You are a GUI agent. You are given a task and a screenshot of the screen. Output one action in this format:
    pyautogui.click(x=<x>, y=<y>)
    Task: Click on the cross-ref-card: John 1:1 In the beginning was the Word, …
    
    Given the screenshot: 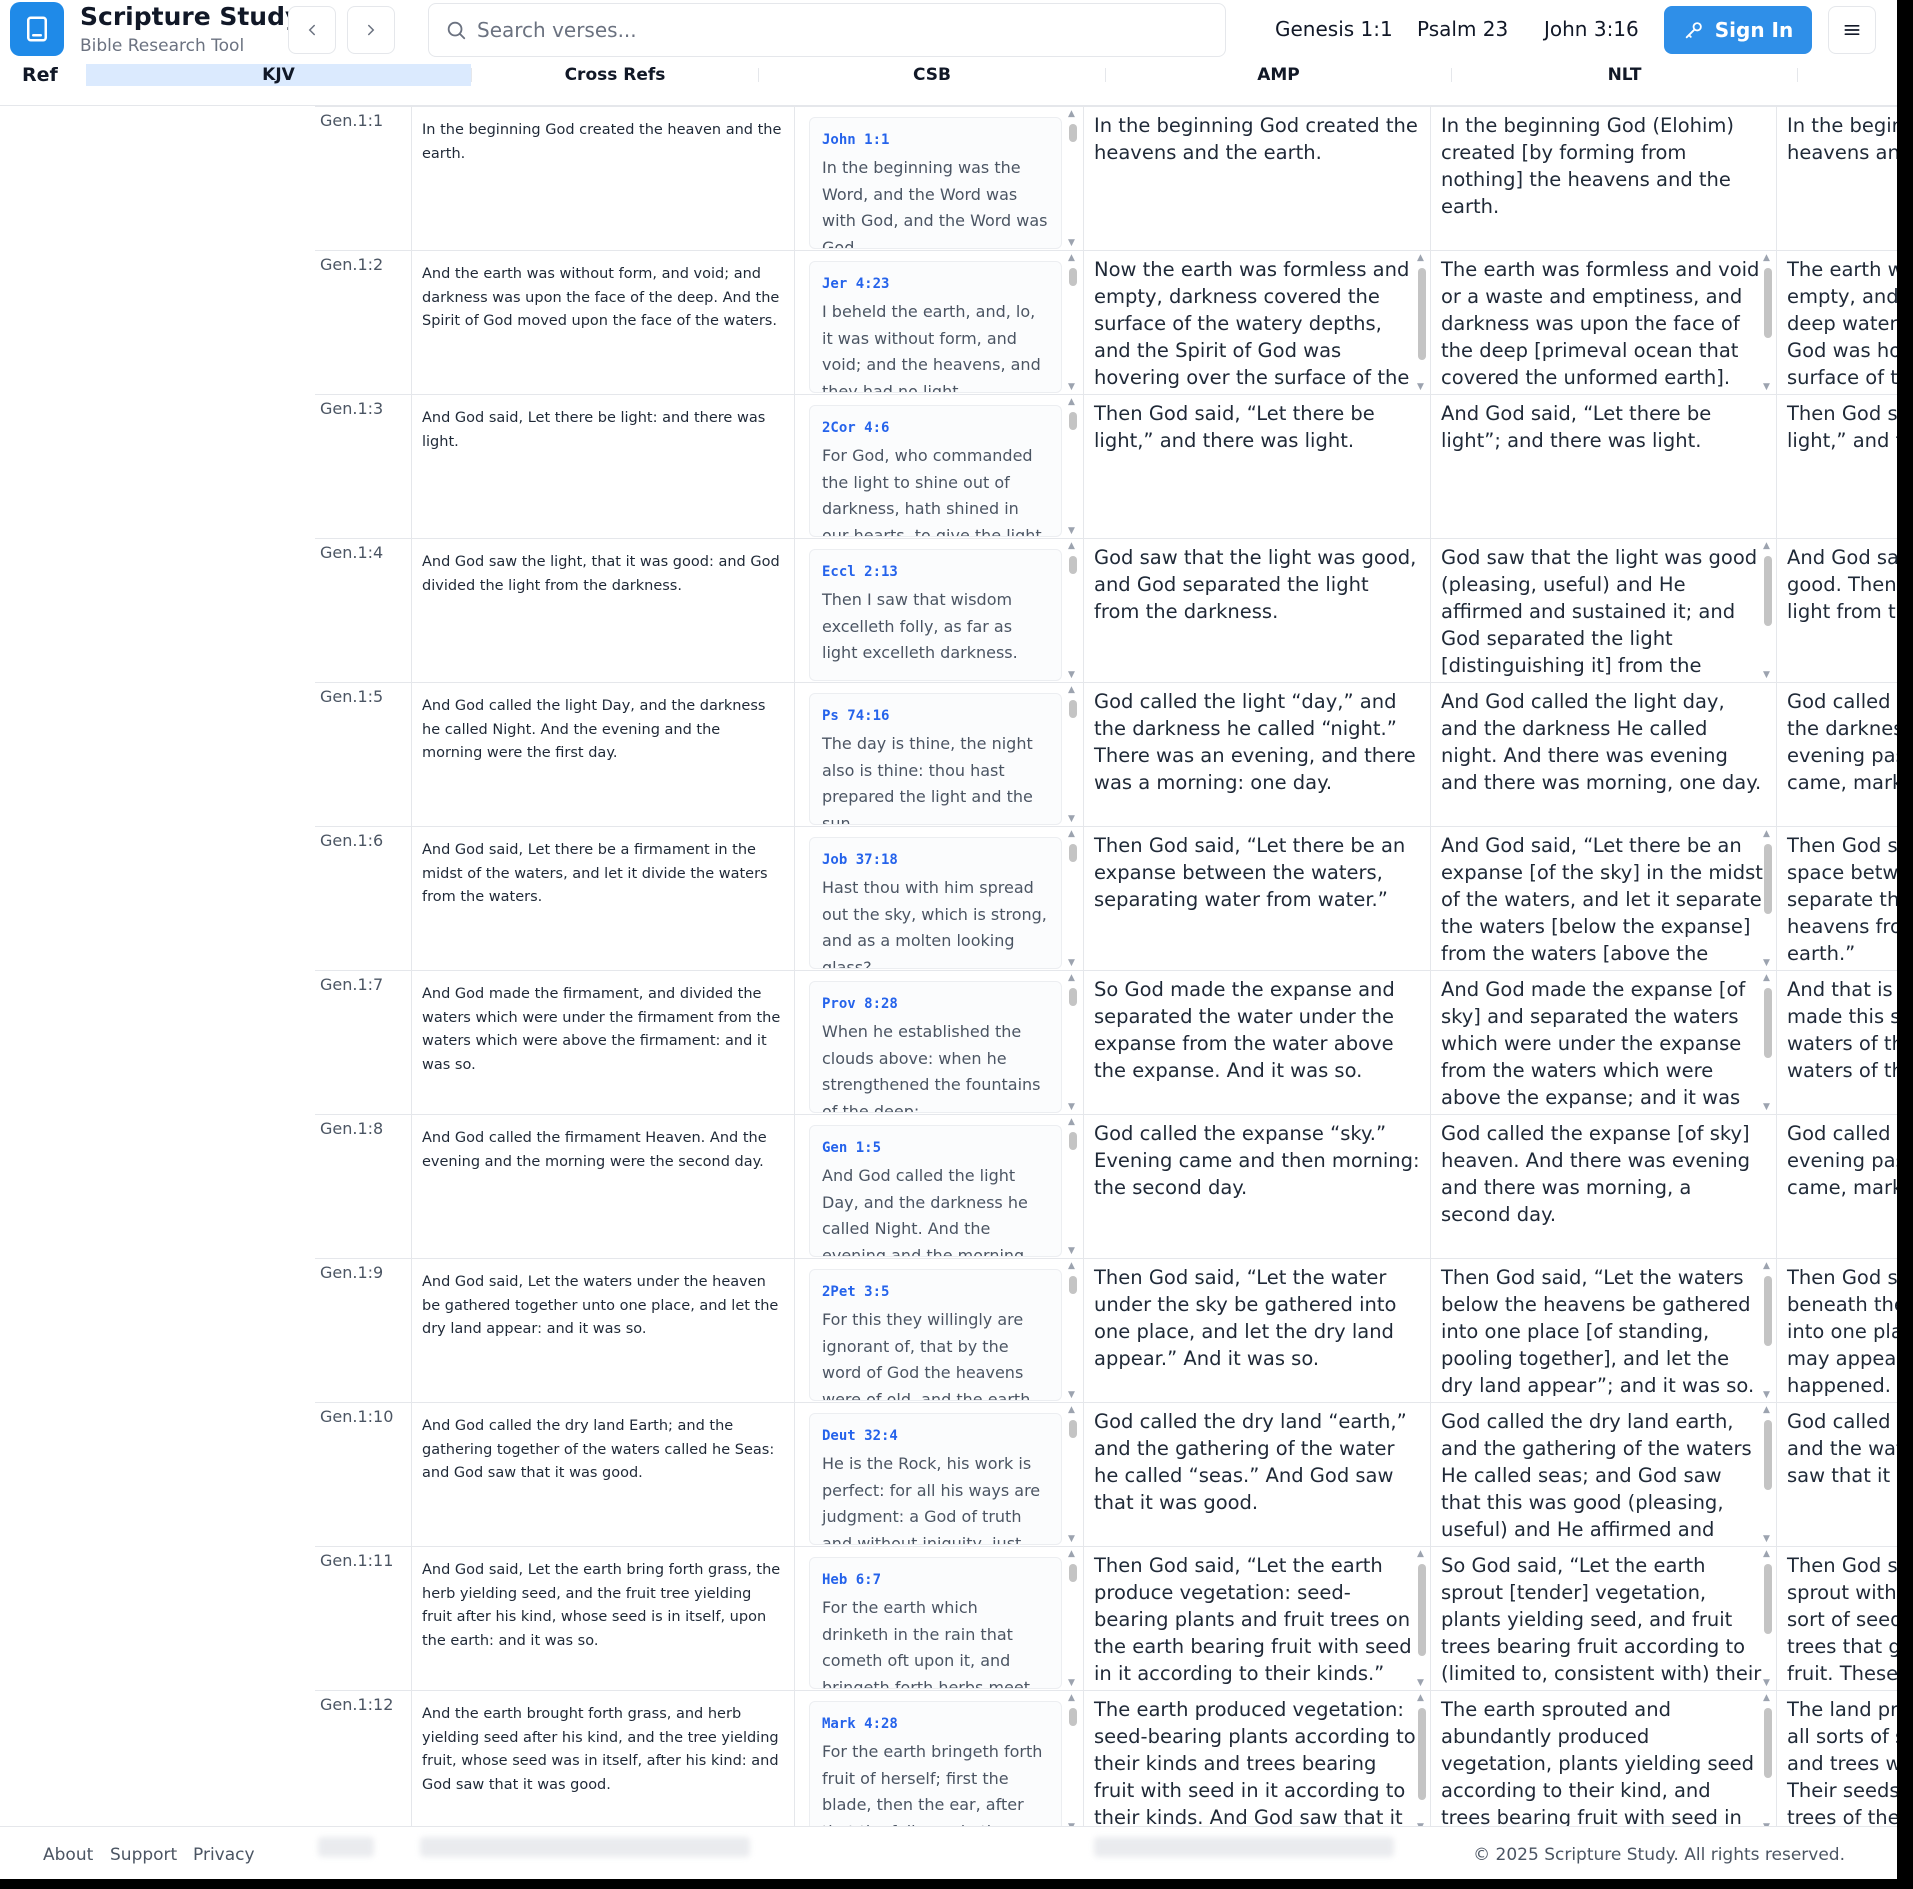 What is the action you would take?
    pyautogui.click(x=935, y=183)
    